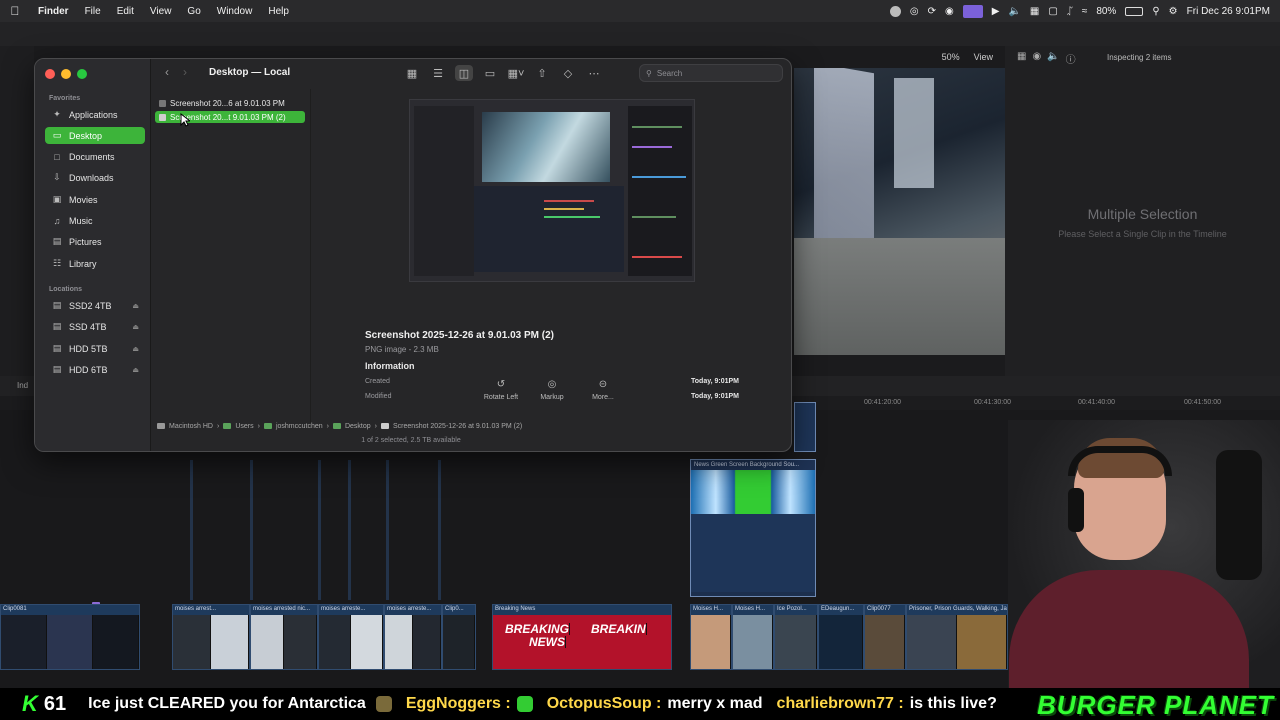 The height and width of the screenshot is (720, 1280). Describe the element at coordinates (951, 57) in the screenshot. I see `zoom-level: 50%` at that location.